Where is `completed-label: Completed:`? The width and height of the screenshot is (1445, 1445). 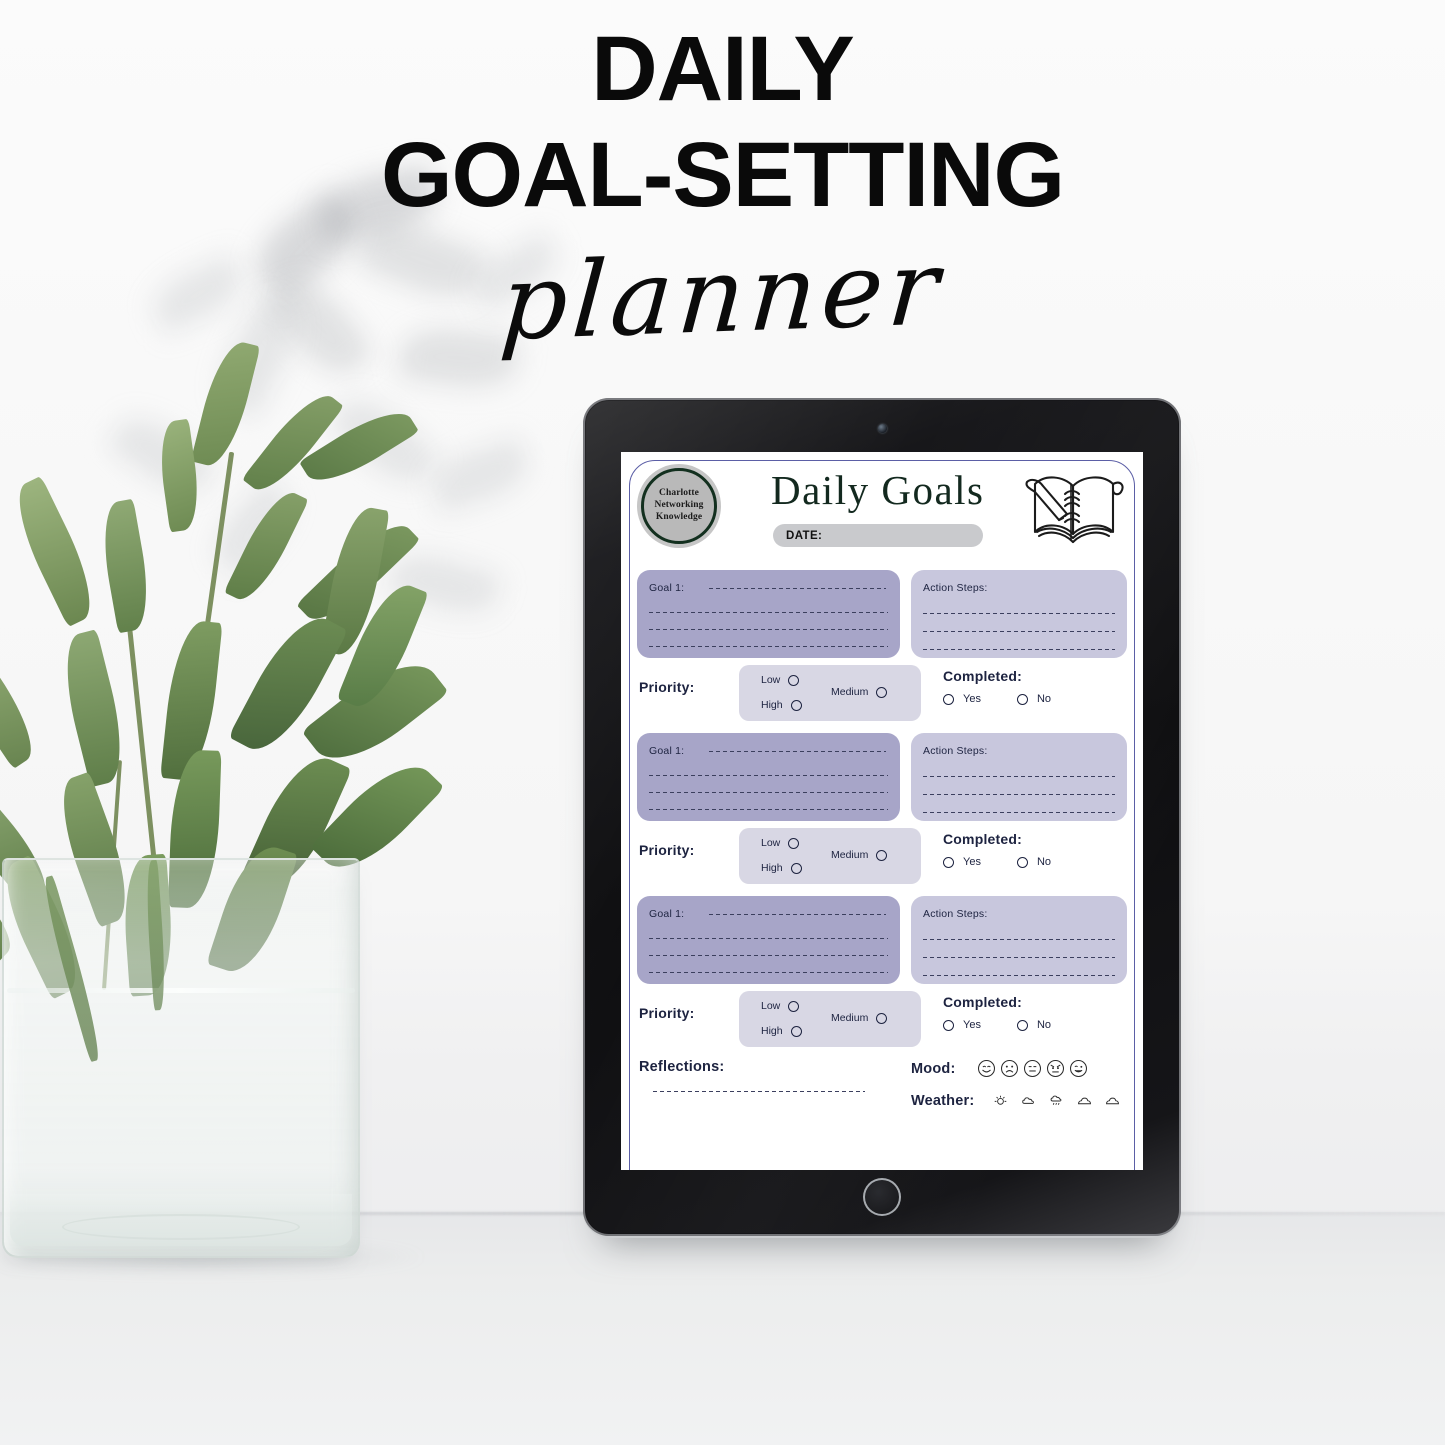
completed-label: Completed: is located at coordinates (982, 839).